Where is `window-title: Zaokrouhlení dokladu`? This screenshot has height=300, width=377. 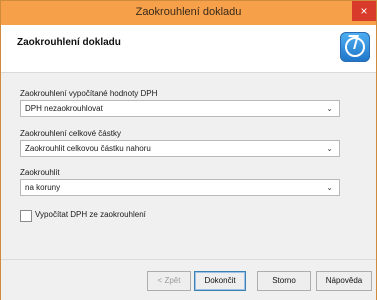 window-title: Zaokrouhlení dokladu is located at coordinates (188, 12).